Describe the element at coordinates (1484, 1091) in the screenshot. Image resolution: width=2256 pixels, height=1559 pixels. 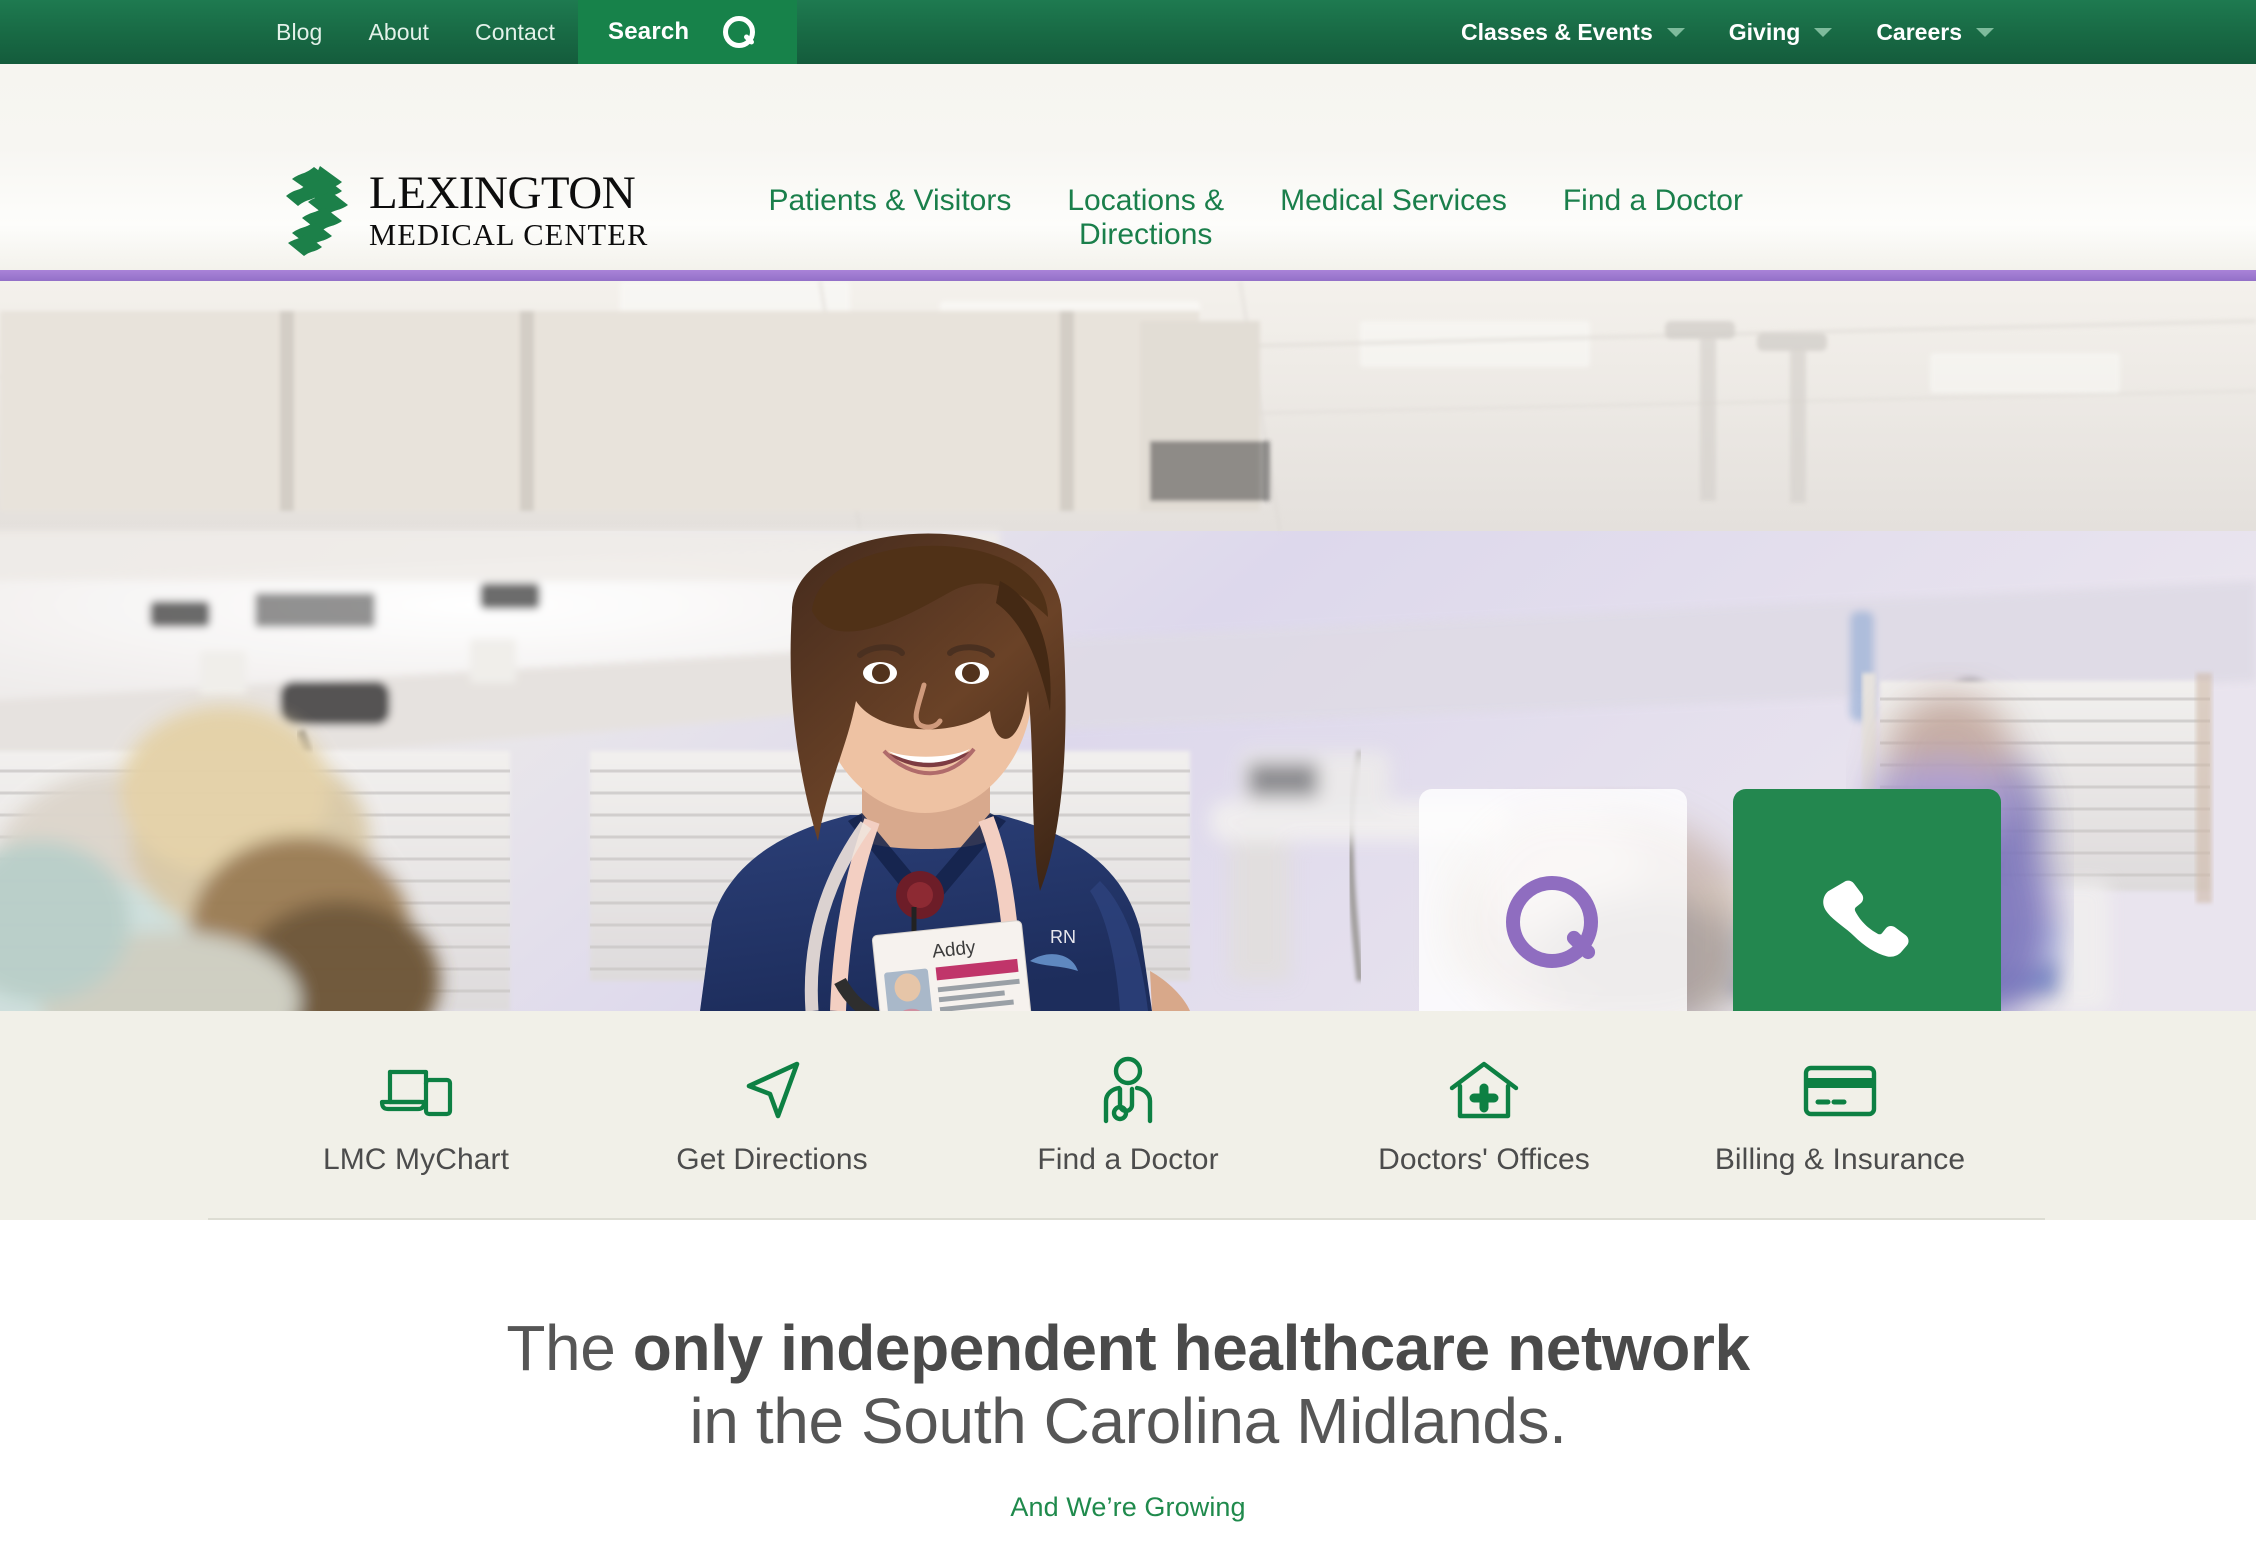
I see `house-cross-icon` at that location.